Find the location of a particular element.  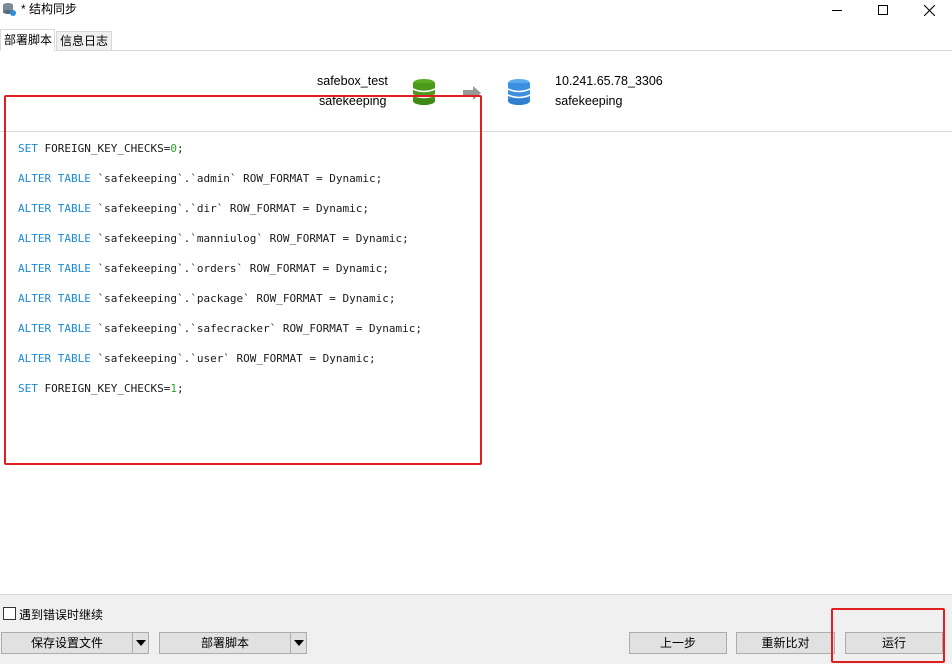

previous-button: 上一步 is located at coordinates (678, 643).